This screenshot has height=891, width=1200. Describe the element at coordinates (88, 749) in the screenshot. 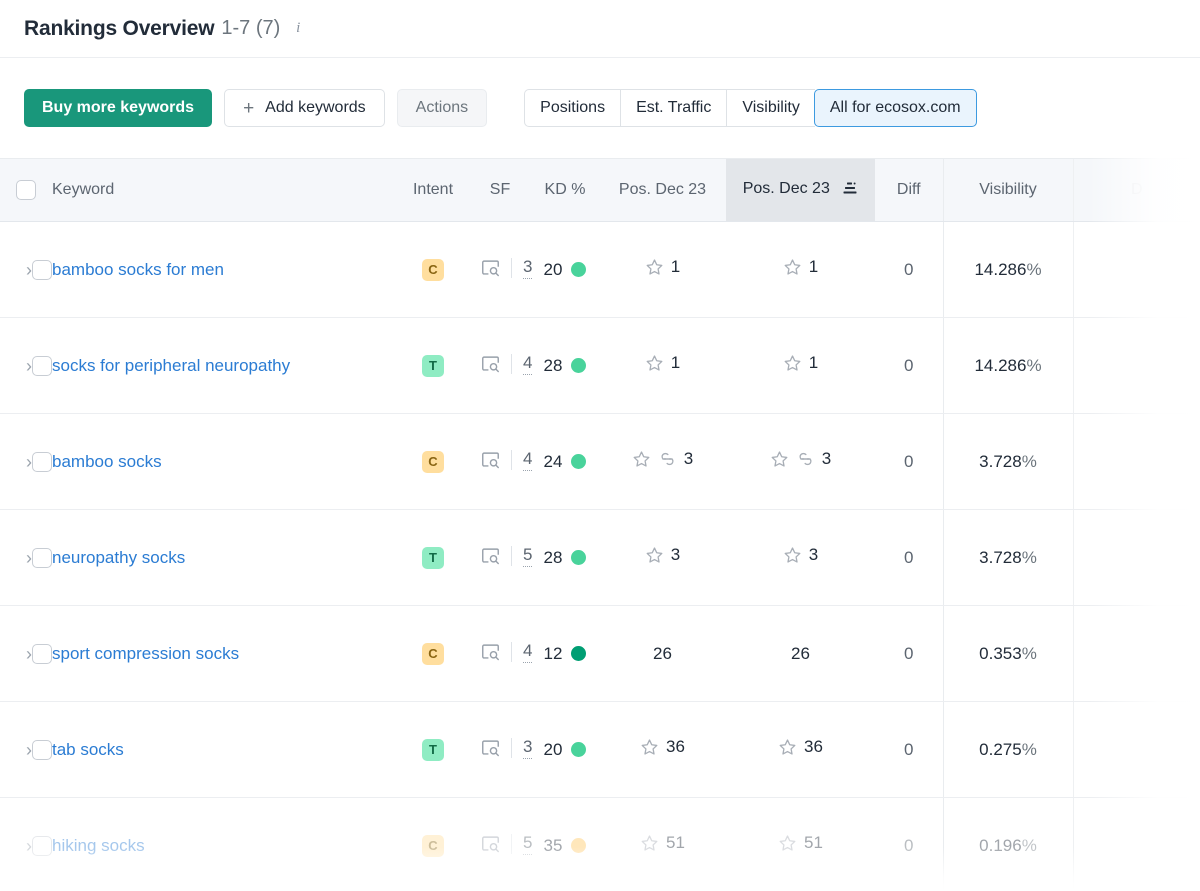

I see `keyword-link: tab socks` at that location.